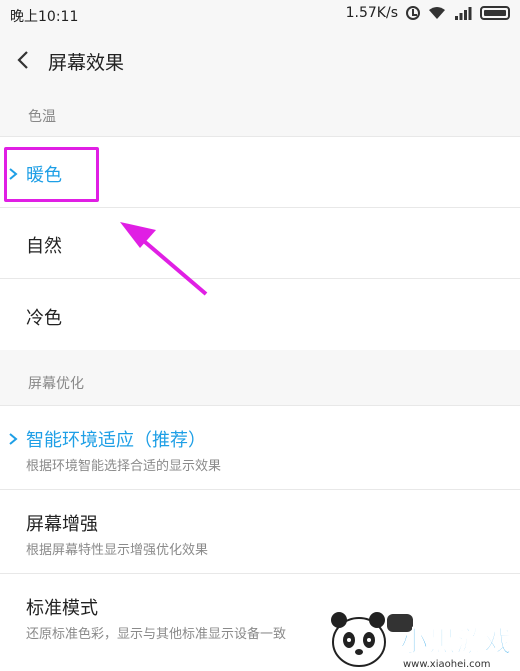 The height and width of the screenshot is (671, 520). Describe the element at coordinates (260, 15) in the screenshot. I see `status-bar: 晚上10:11 1.57K/s` at that location.